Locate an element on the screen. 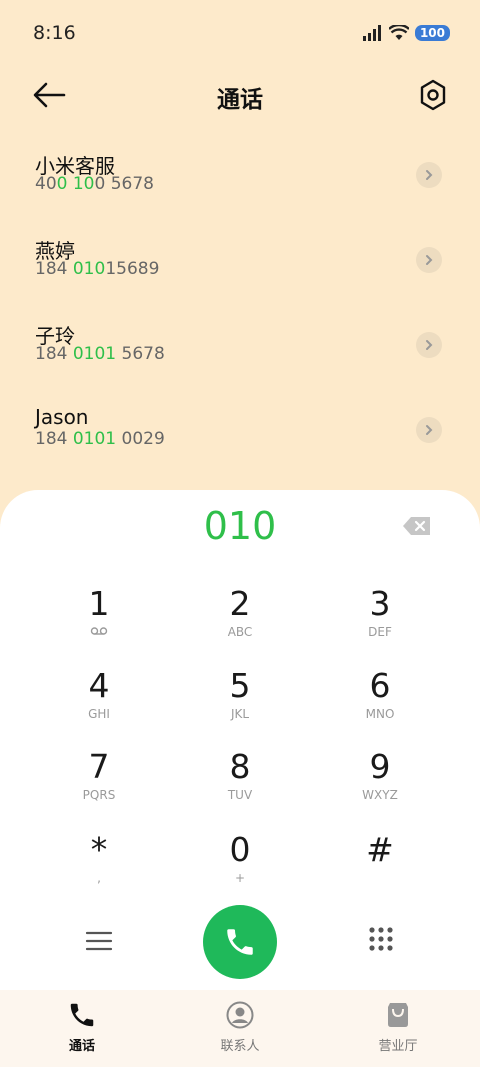  tab-calls: 通话 is located at coordinates (82, 1027).